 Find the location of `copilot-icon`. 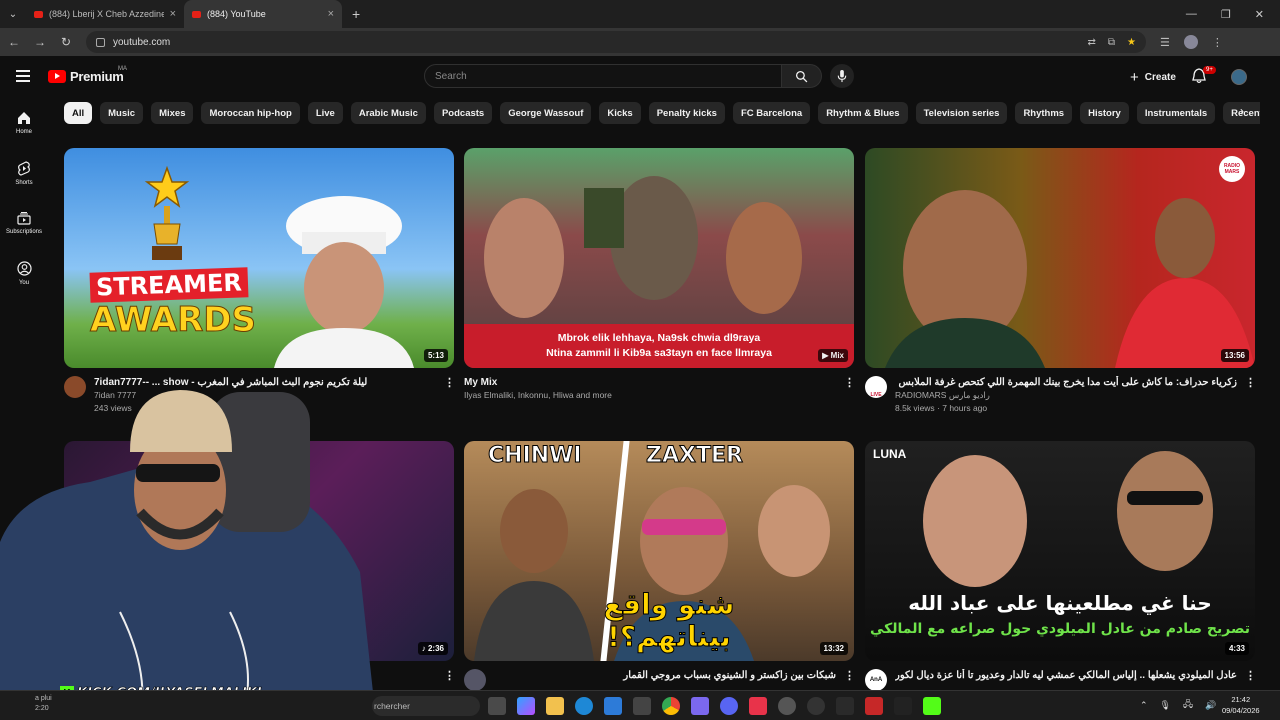

copilot-icon is located at coordinates (526, 706).